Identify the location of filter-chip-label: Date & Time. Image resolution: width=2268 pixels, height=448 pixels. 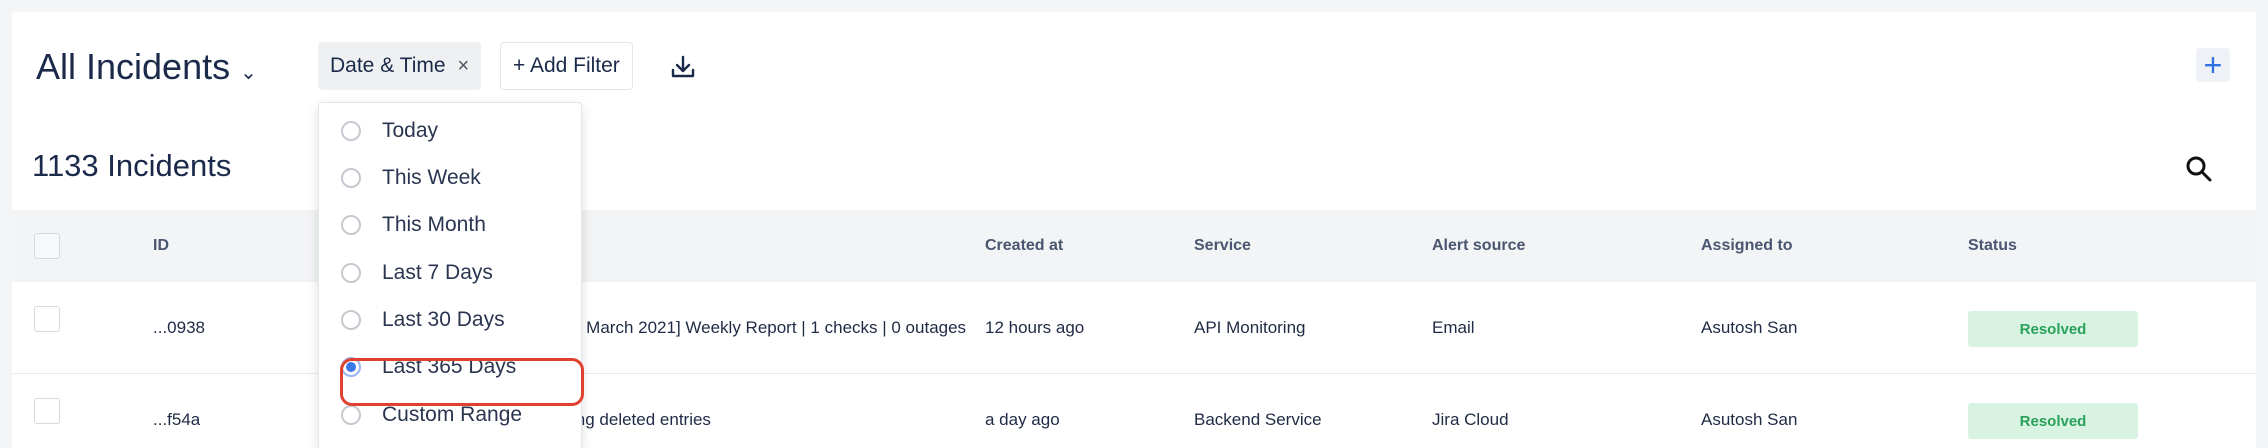
(388, 65).